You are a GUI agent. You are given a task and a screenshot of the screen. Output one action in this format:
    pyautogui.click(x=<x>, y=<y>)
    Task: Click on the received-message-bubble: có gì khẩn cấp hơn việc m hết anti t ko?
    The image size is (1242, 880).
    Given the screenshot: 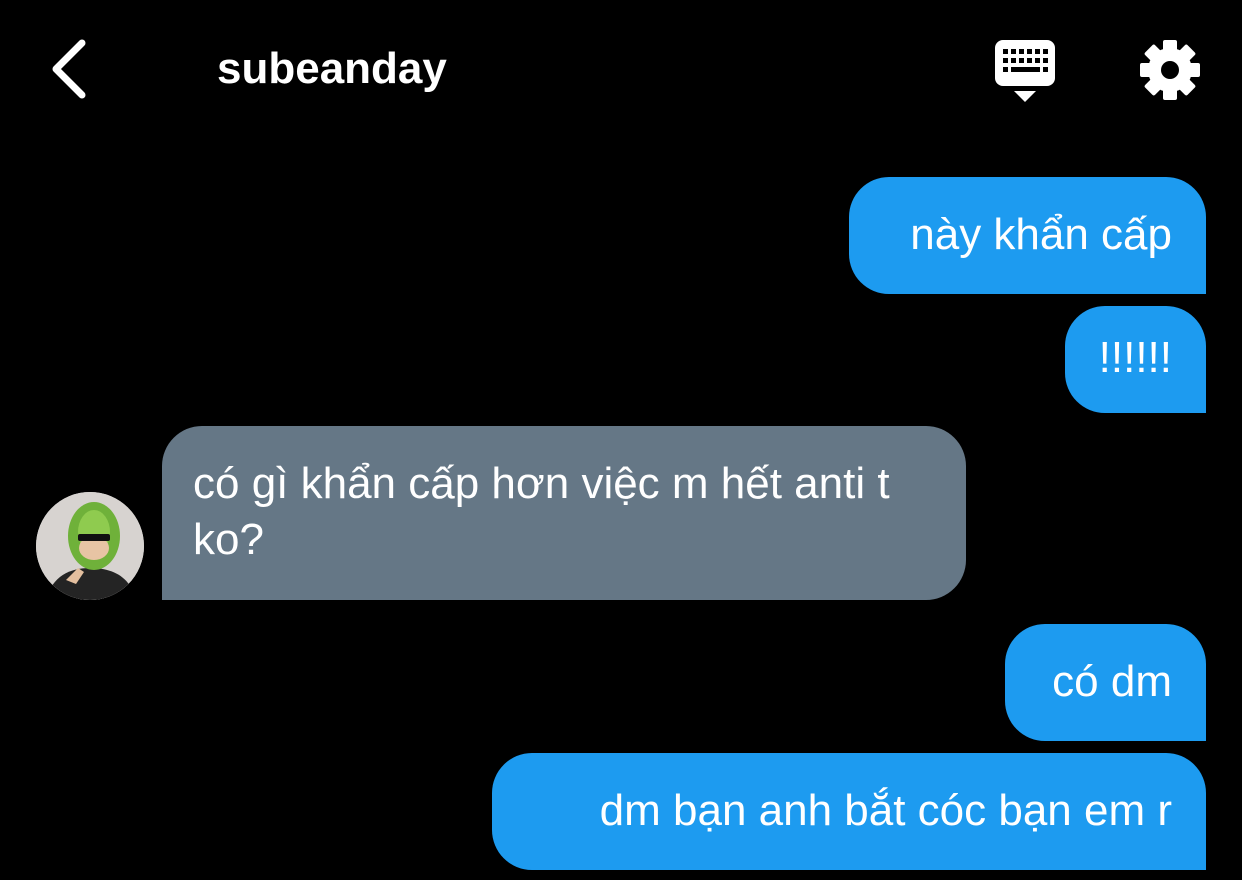 What is the action you would take?
    pyautogui.click(x=564, y=513)
    